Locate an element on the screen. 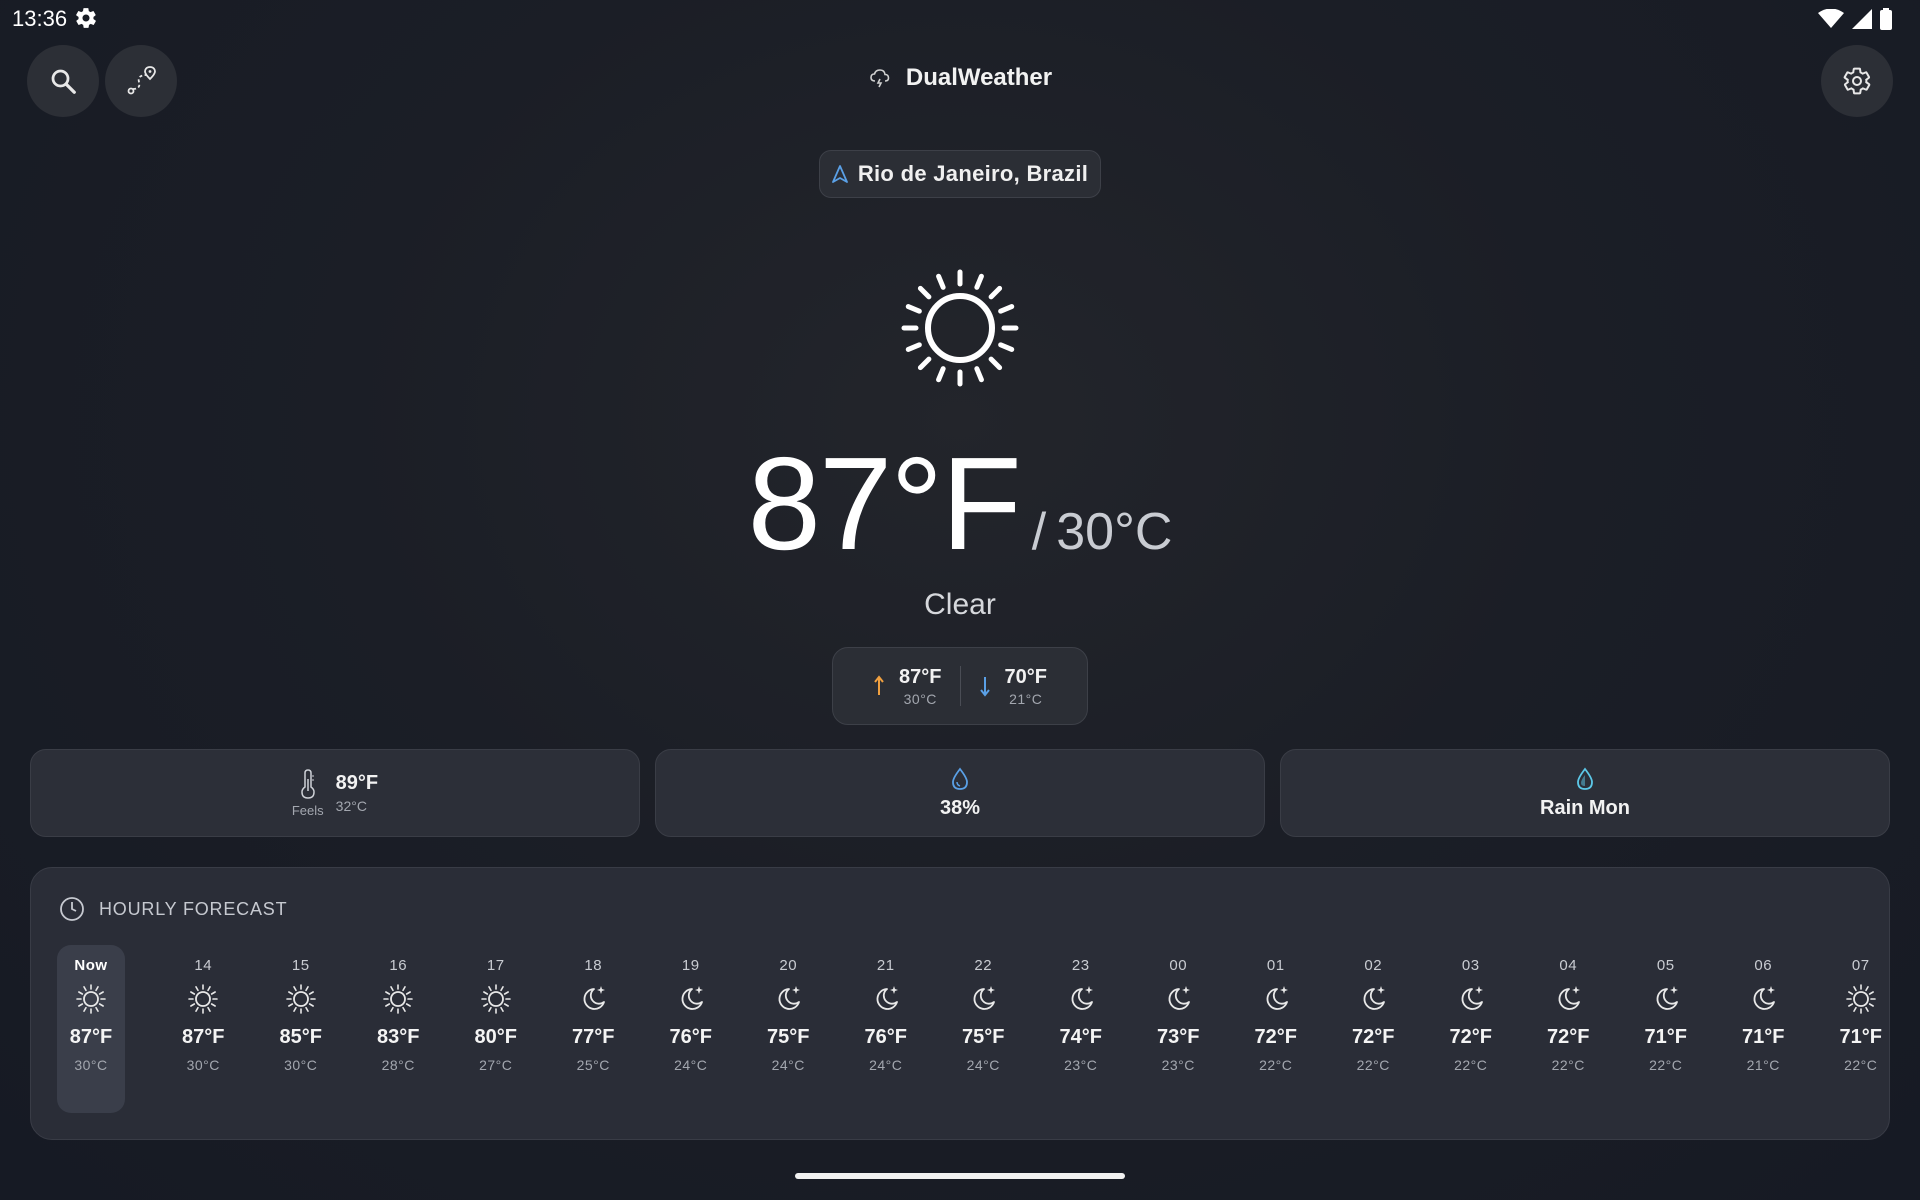  hourly-item: 18 77°F 25°C is located at coordinates (594, 1029).